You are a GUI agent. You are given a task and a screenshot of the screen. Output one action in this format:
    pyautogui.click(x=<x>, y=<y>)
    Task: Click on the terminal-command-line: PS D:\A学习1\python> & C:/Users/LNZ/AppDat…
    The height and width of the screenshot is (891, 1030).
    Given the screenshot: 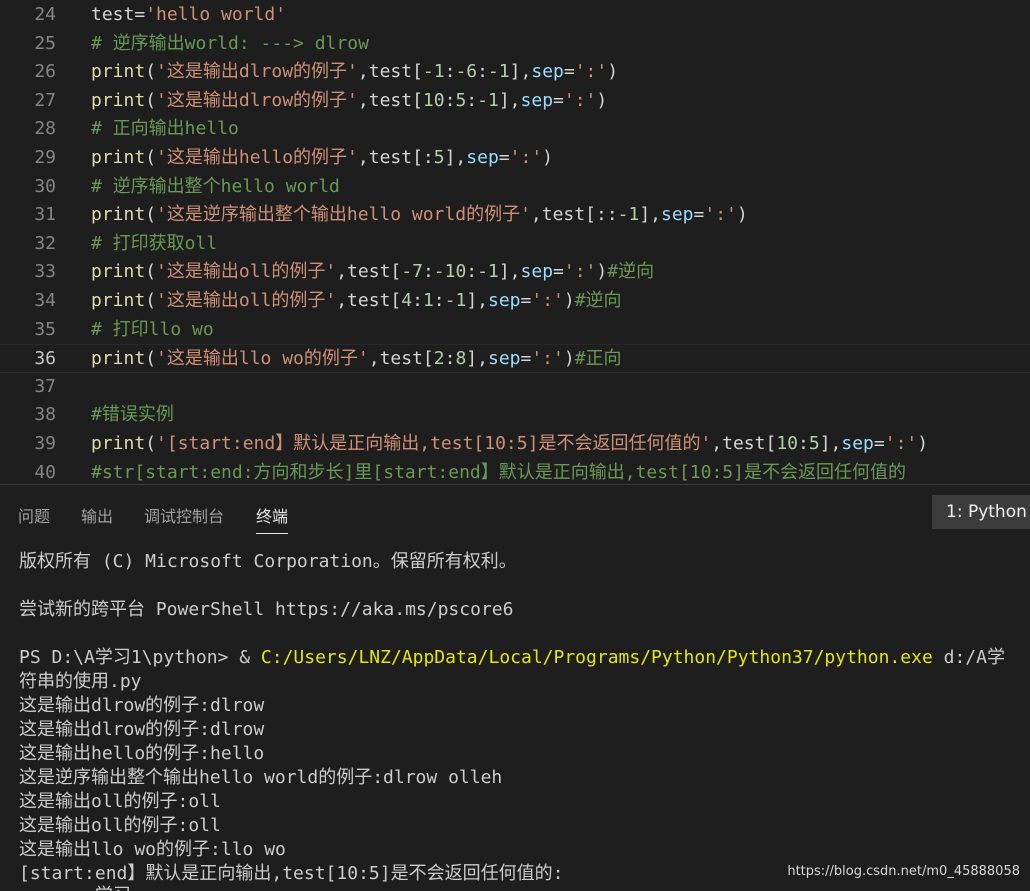 What is the action you would take?
    pyautogui.click(x=524, y=658)
    